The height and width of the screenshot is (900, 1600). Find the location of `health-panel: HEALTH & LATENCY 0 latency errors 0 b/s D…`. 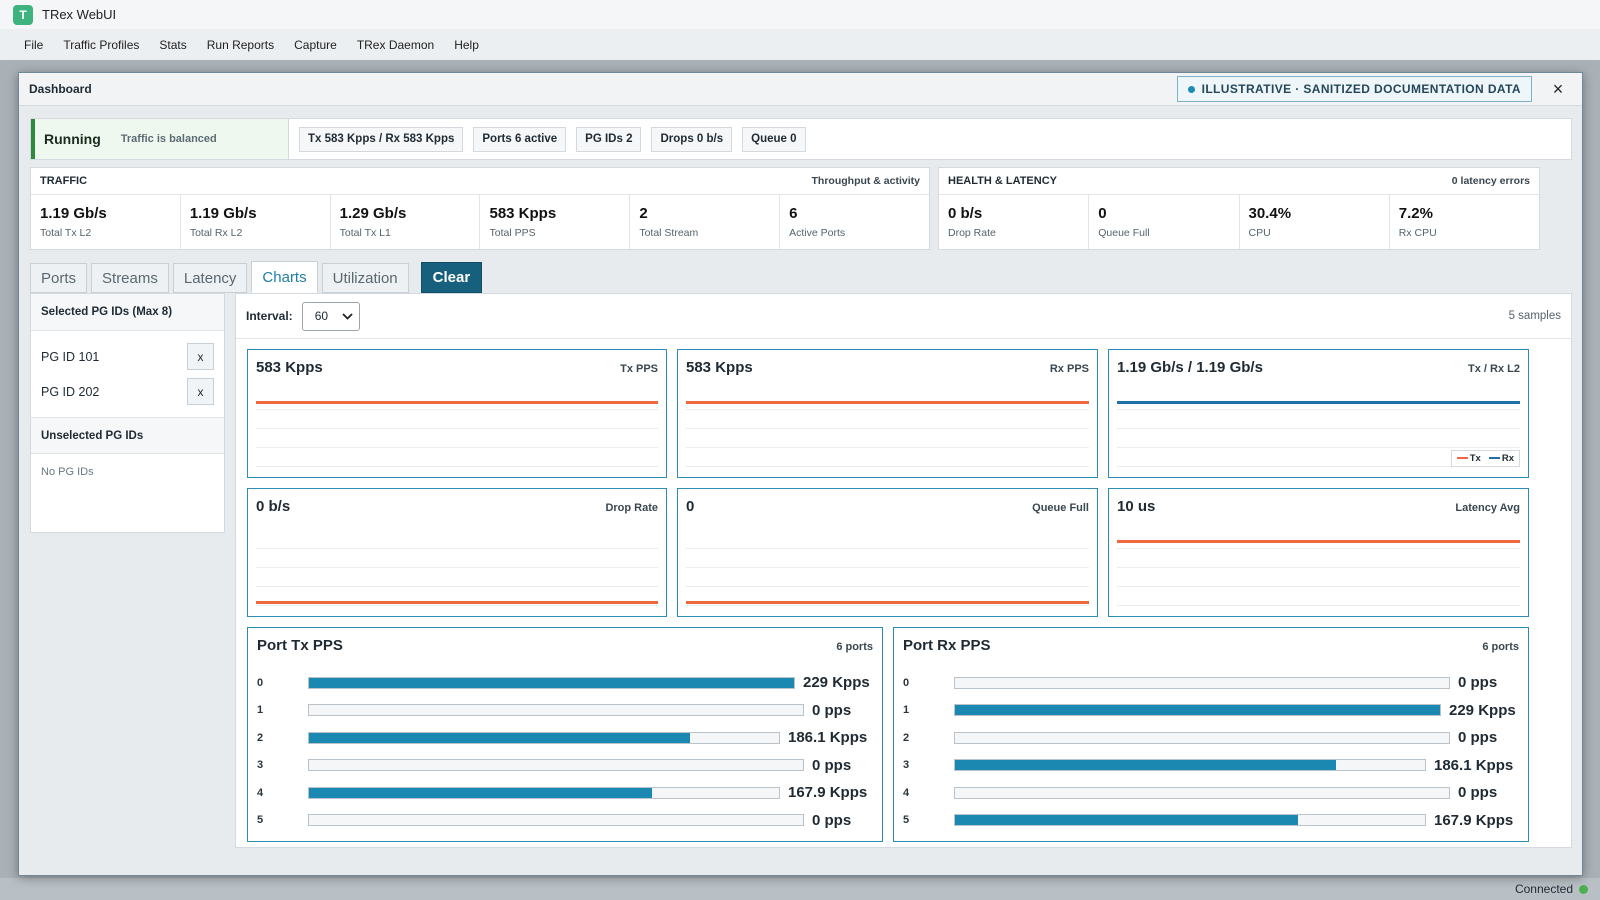

health-panel: HEALTH & LATENCY 0 latency errors 0 b/s D… is located at coordinates (1239, 208).